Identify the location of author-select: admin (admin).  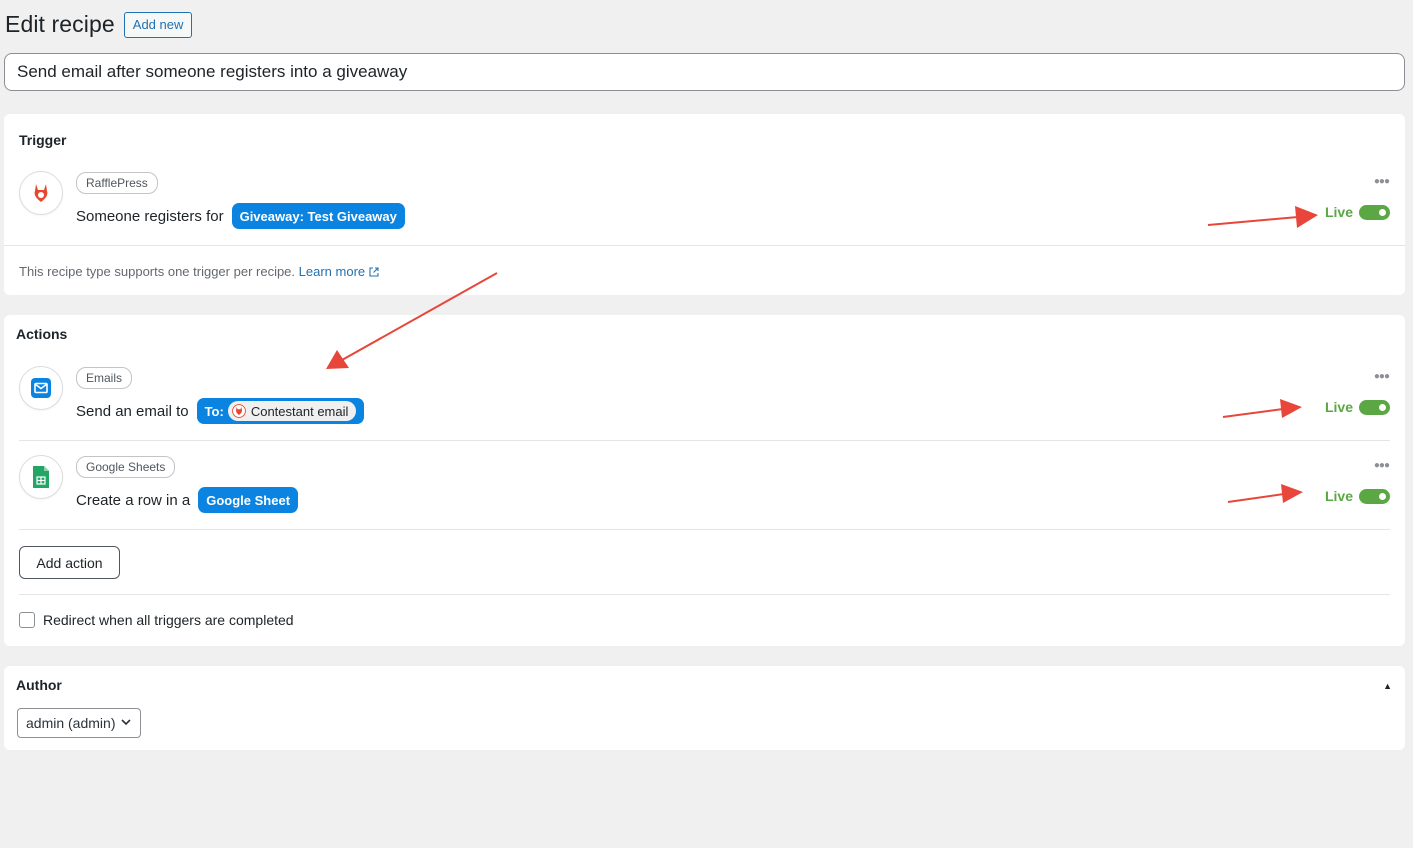
(79, 723).